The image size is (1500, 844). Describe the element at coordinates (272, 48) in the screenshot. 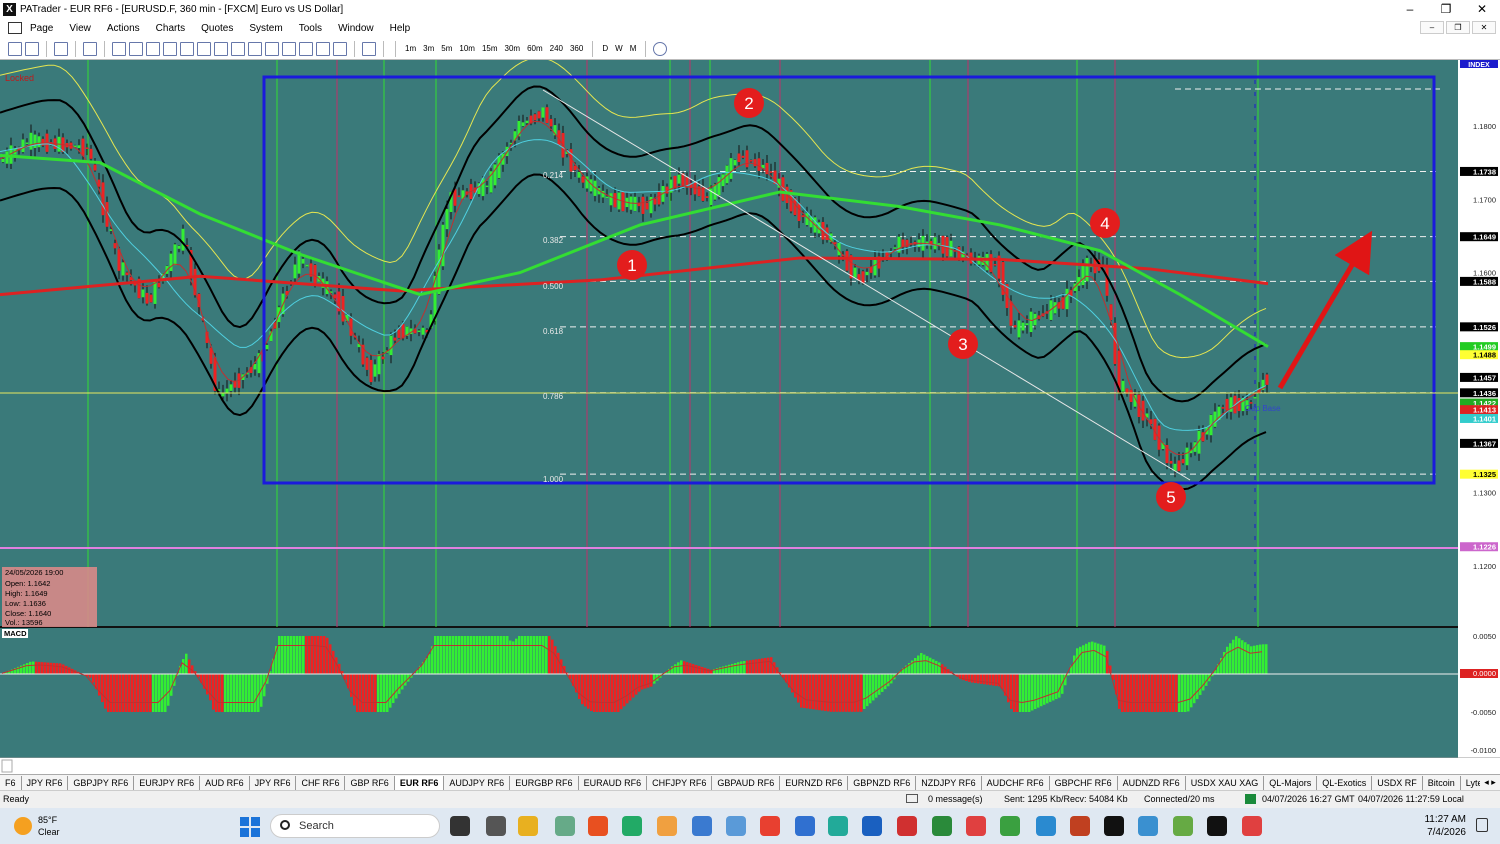

I see `cycle-tool-icon` at that location.